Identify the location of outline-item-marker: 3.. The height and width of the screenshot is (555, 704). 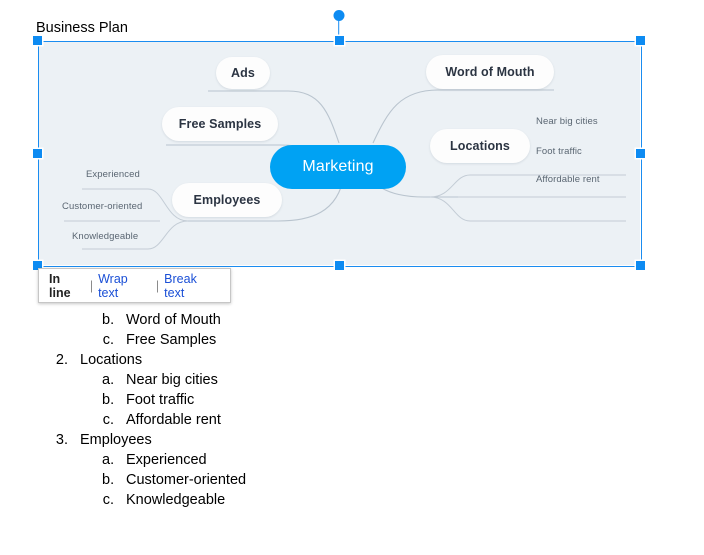
(61, 440).